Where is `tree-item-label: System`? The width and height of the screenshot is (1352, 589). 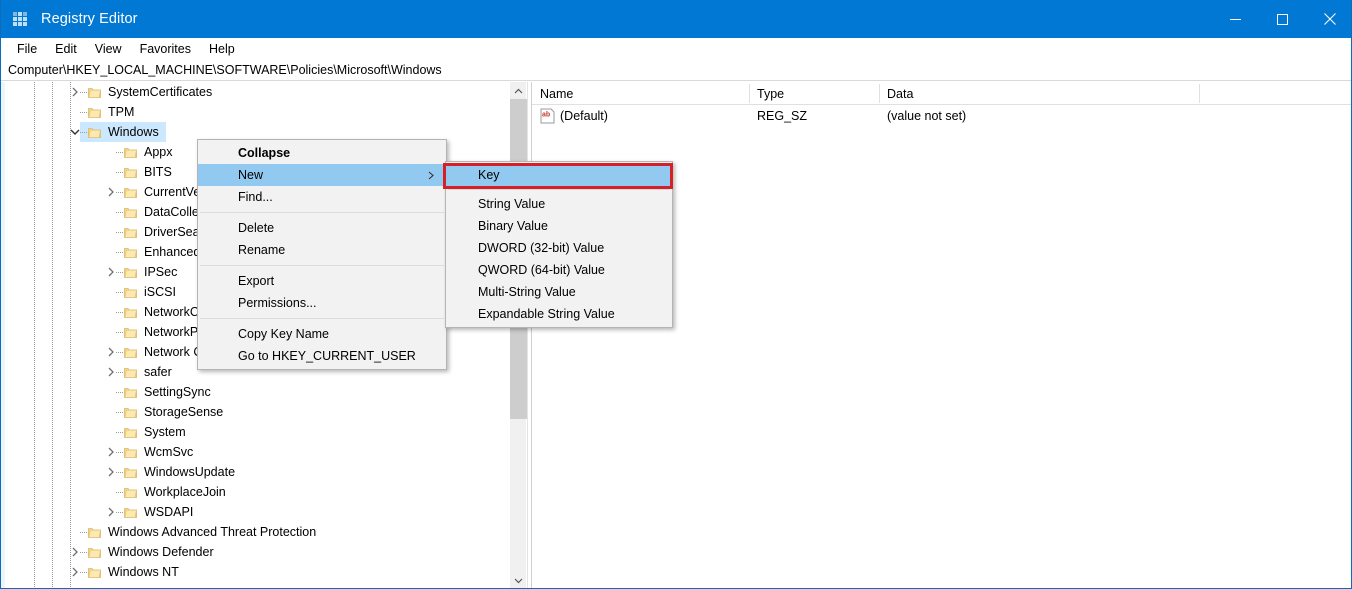
tree-item-label: System is located at coordinates (165, 432).